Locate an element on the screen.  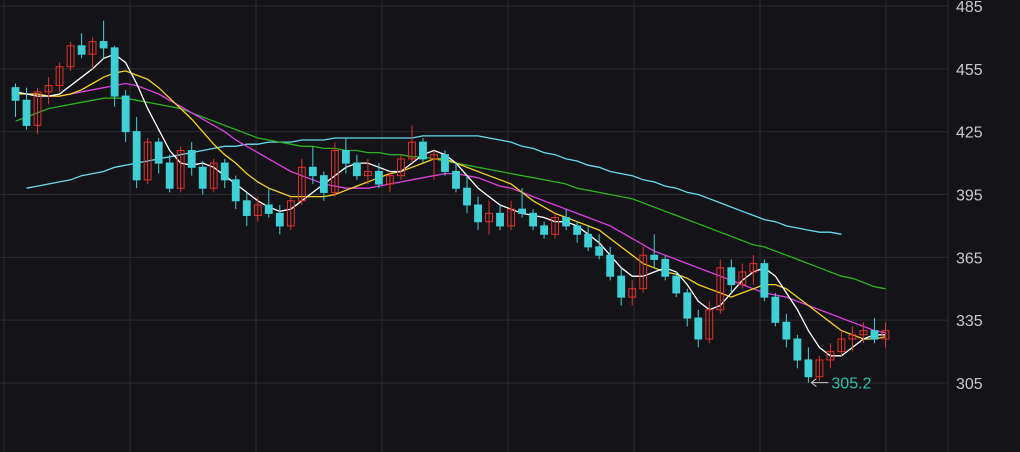
low-marker-label: 305.2 is located at coordinates (851, 384).